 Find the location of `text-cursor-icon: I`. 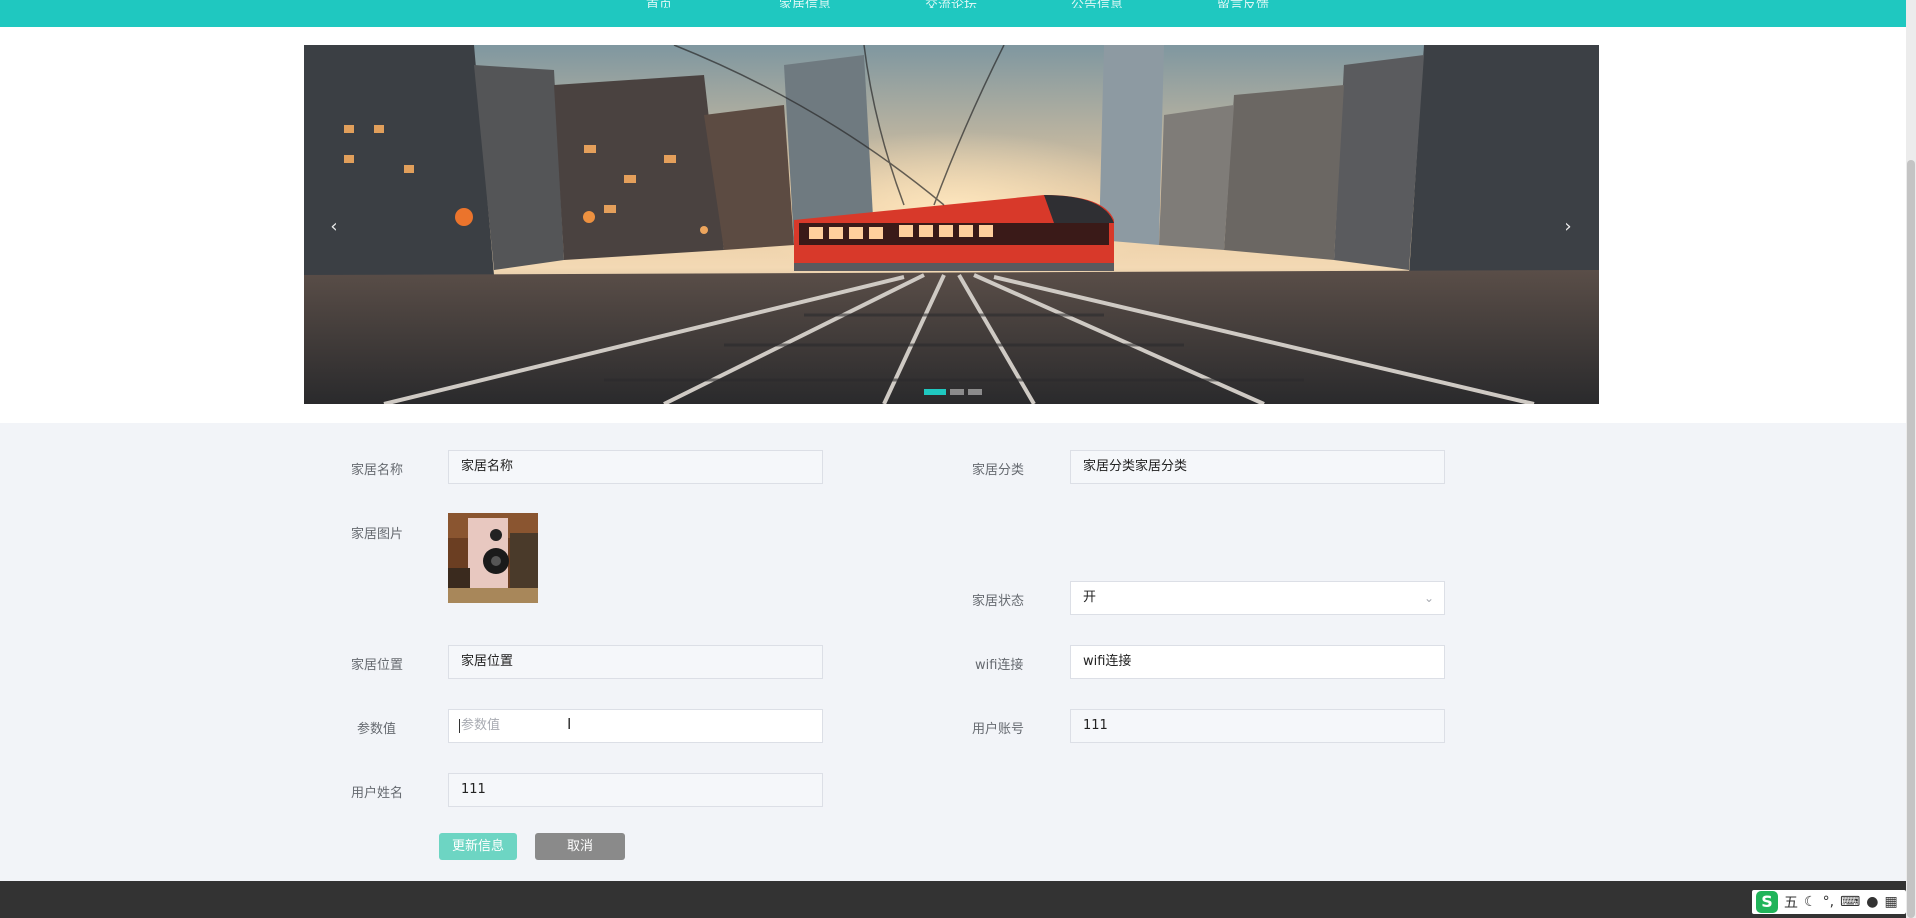

text-cursor-icon: I is located at coordinates (569, 724).